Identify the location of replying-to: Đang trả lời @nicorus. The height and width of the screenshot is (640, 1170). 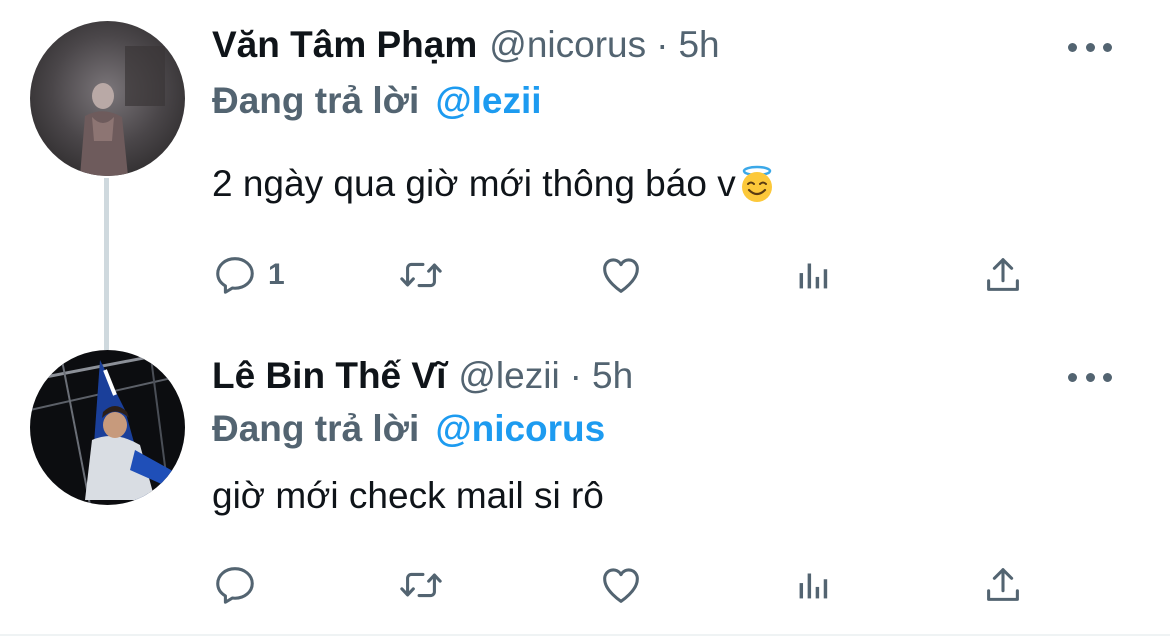
(408, 429).